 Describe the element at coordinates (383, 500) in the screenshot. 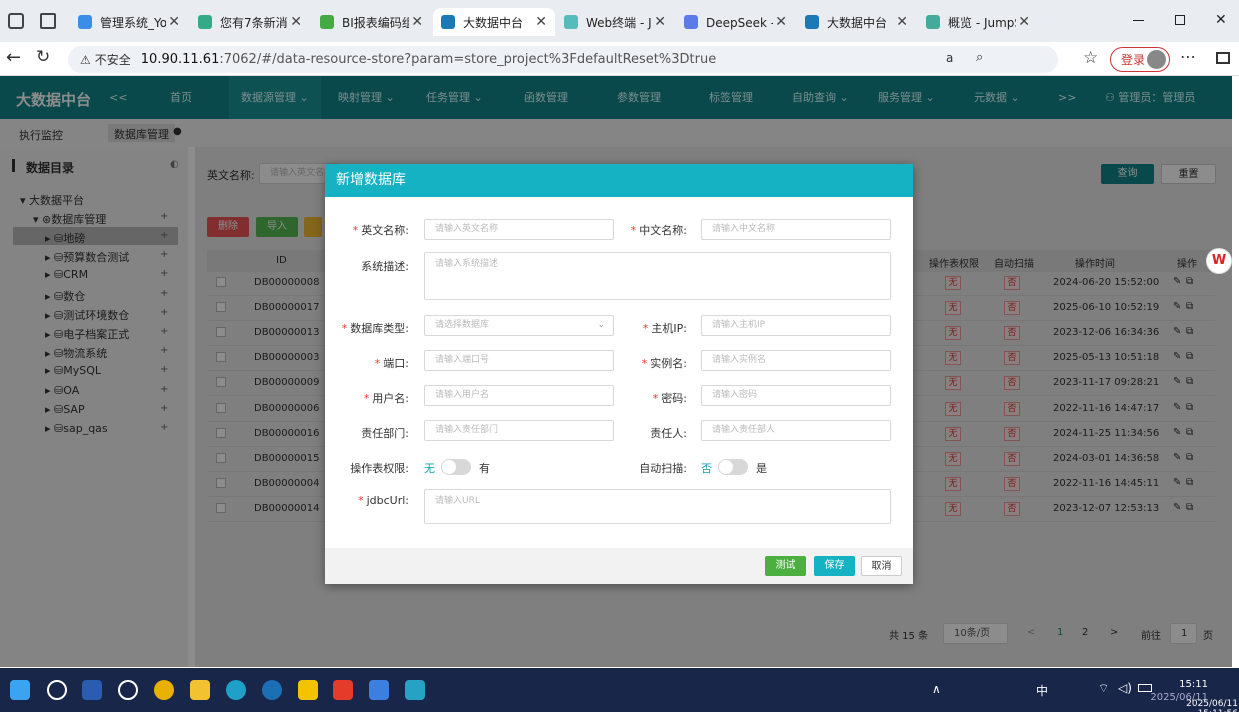

I see `jdbc-label: * jdbcUrl:` at that location.